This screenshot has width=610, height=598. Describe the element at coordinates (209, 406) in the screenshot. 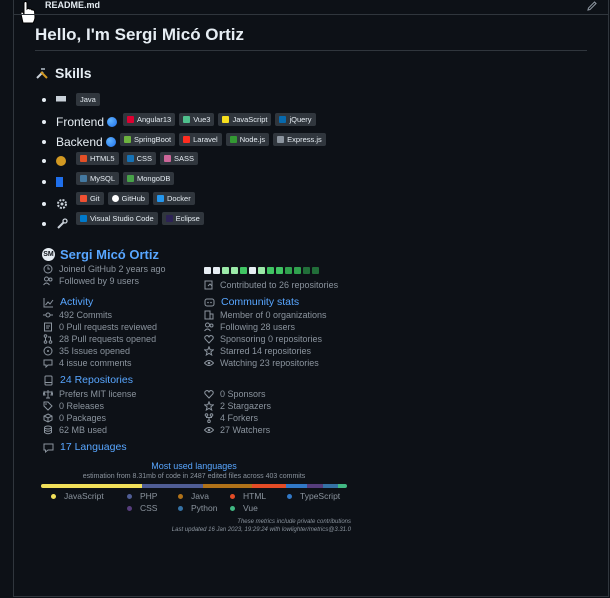

I see `star-icon` at that location.